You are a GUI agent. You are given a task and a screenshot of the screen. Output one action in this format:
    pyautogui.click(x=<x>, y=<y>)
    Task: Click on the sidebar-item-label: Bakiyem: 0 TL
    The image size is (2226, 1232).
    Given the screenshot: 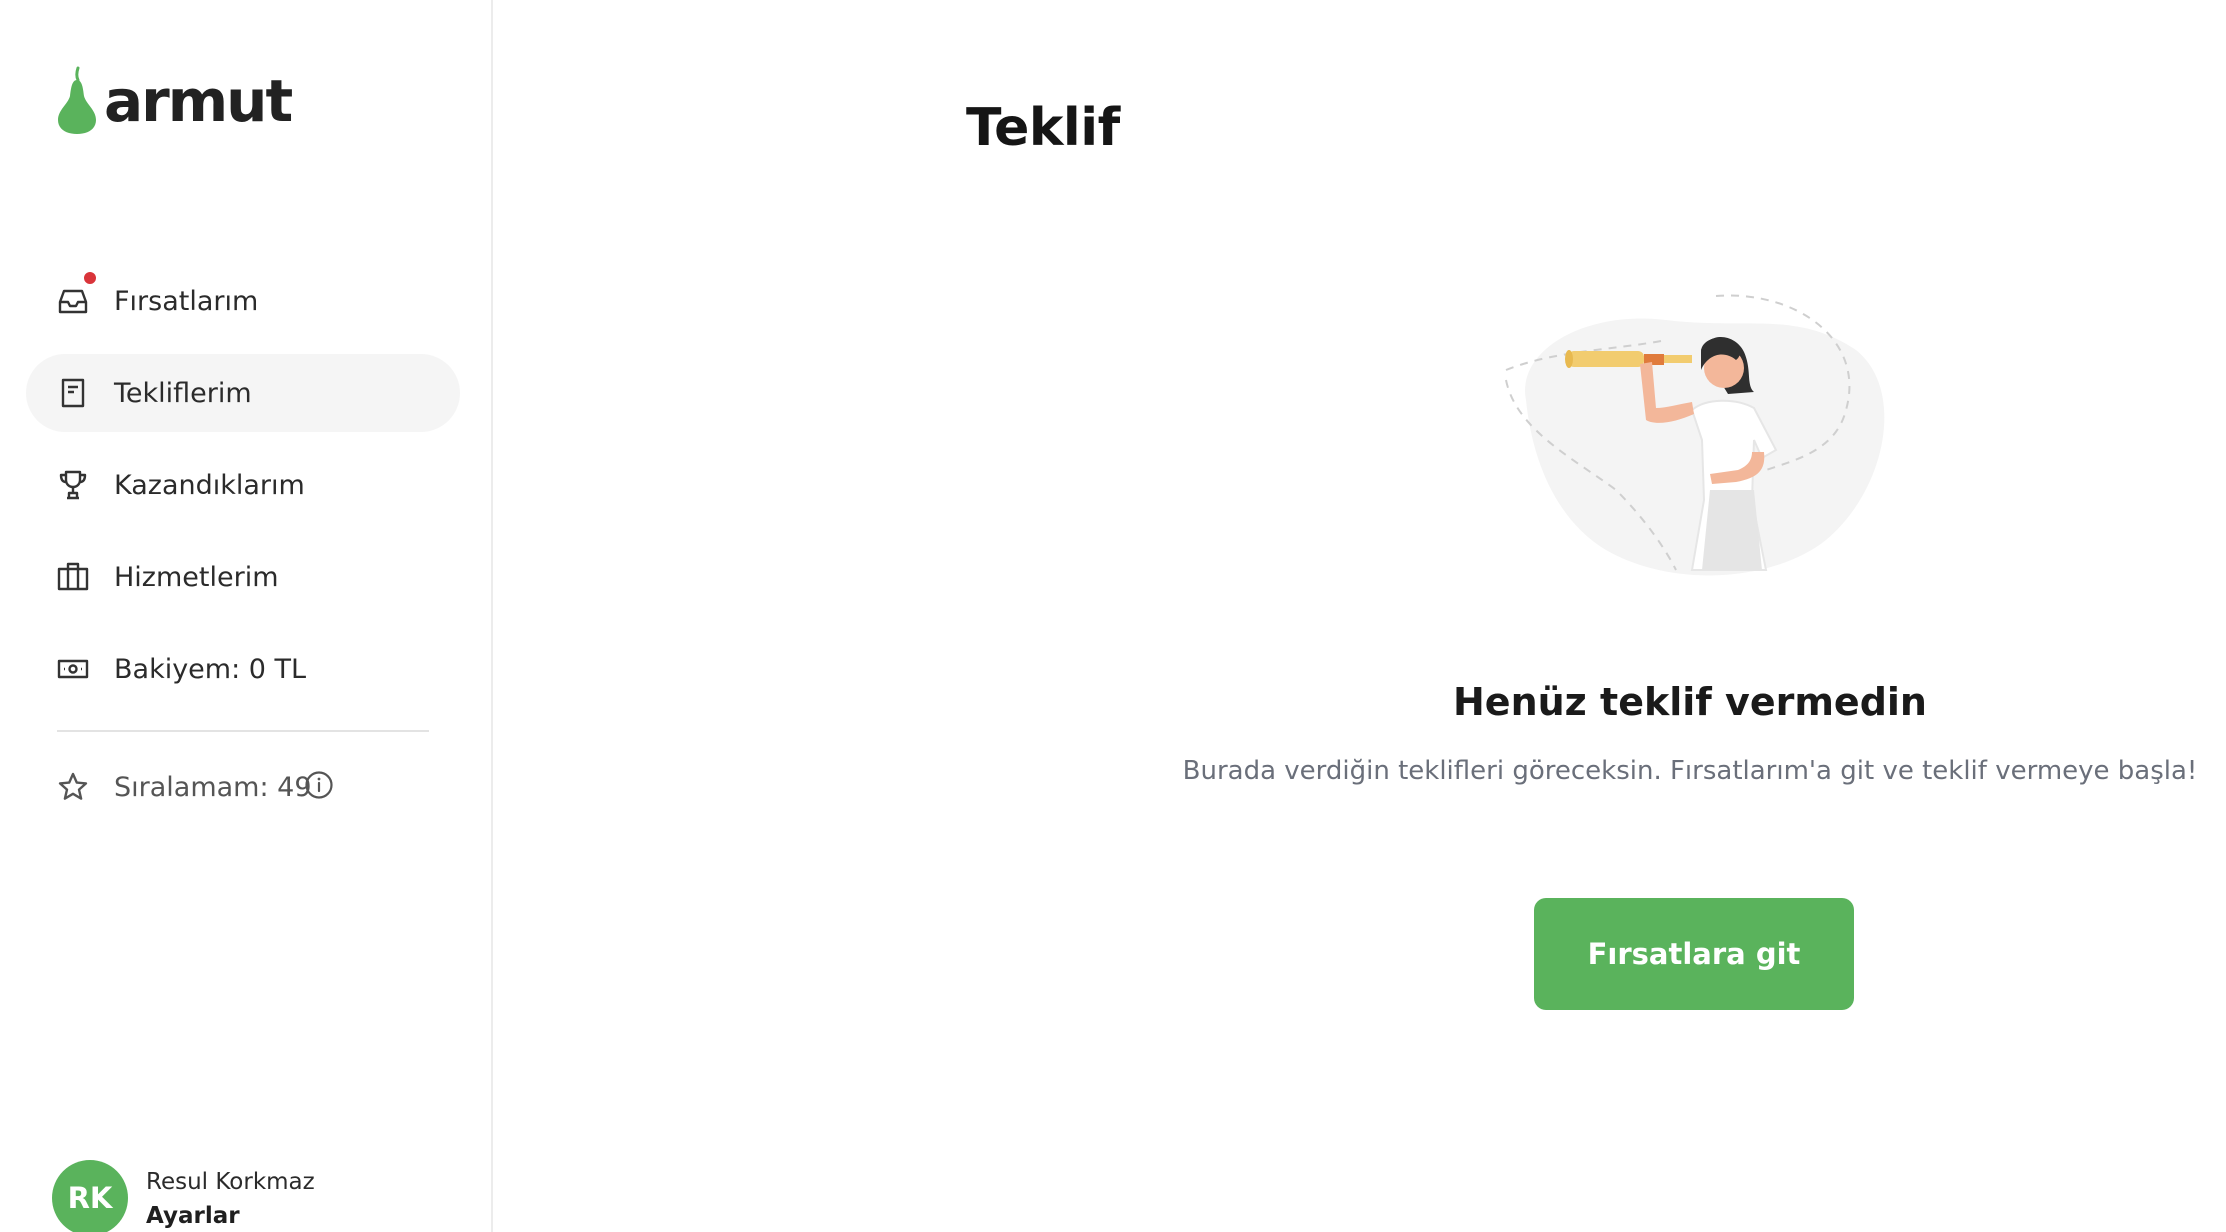 What is the action you would take?
    pyautogui.click(x=210, y=669)
    